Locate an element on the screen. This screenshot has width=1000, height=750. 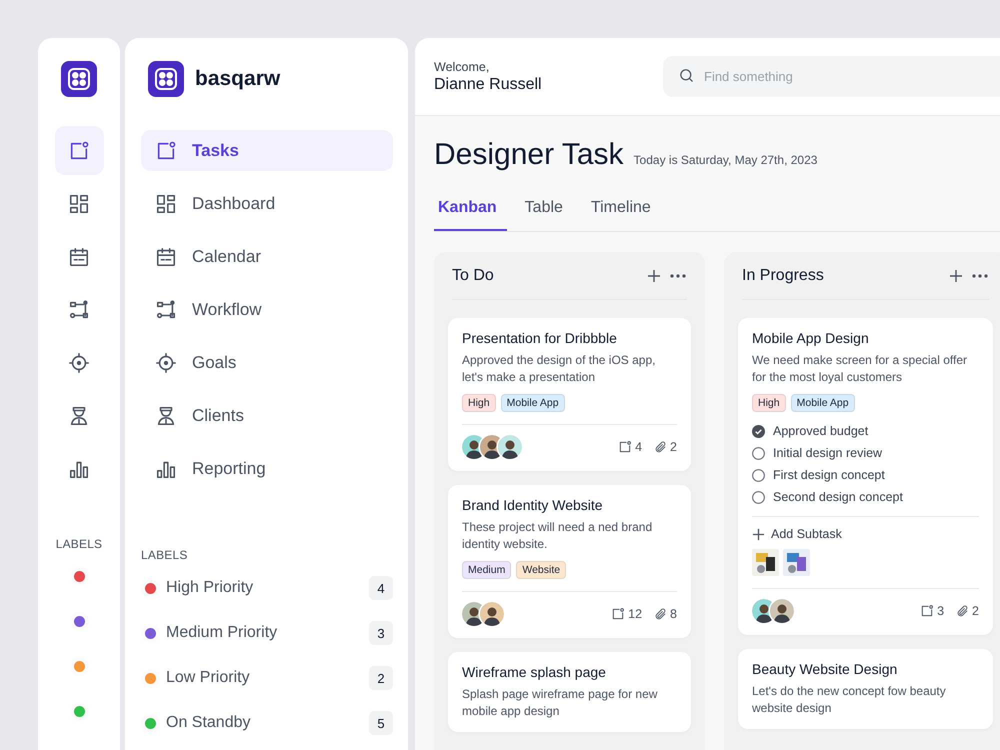
card-description: Approved the design of the iOS app, let's make a presentation is located at coordinates (559, 369).